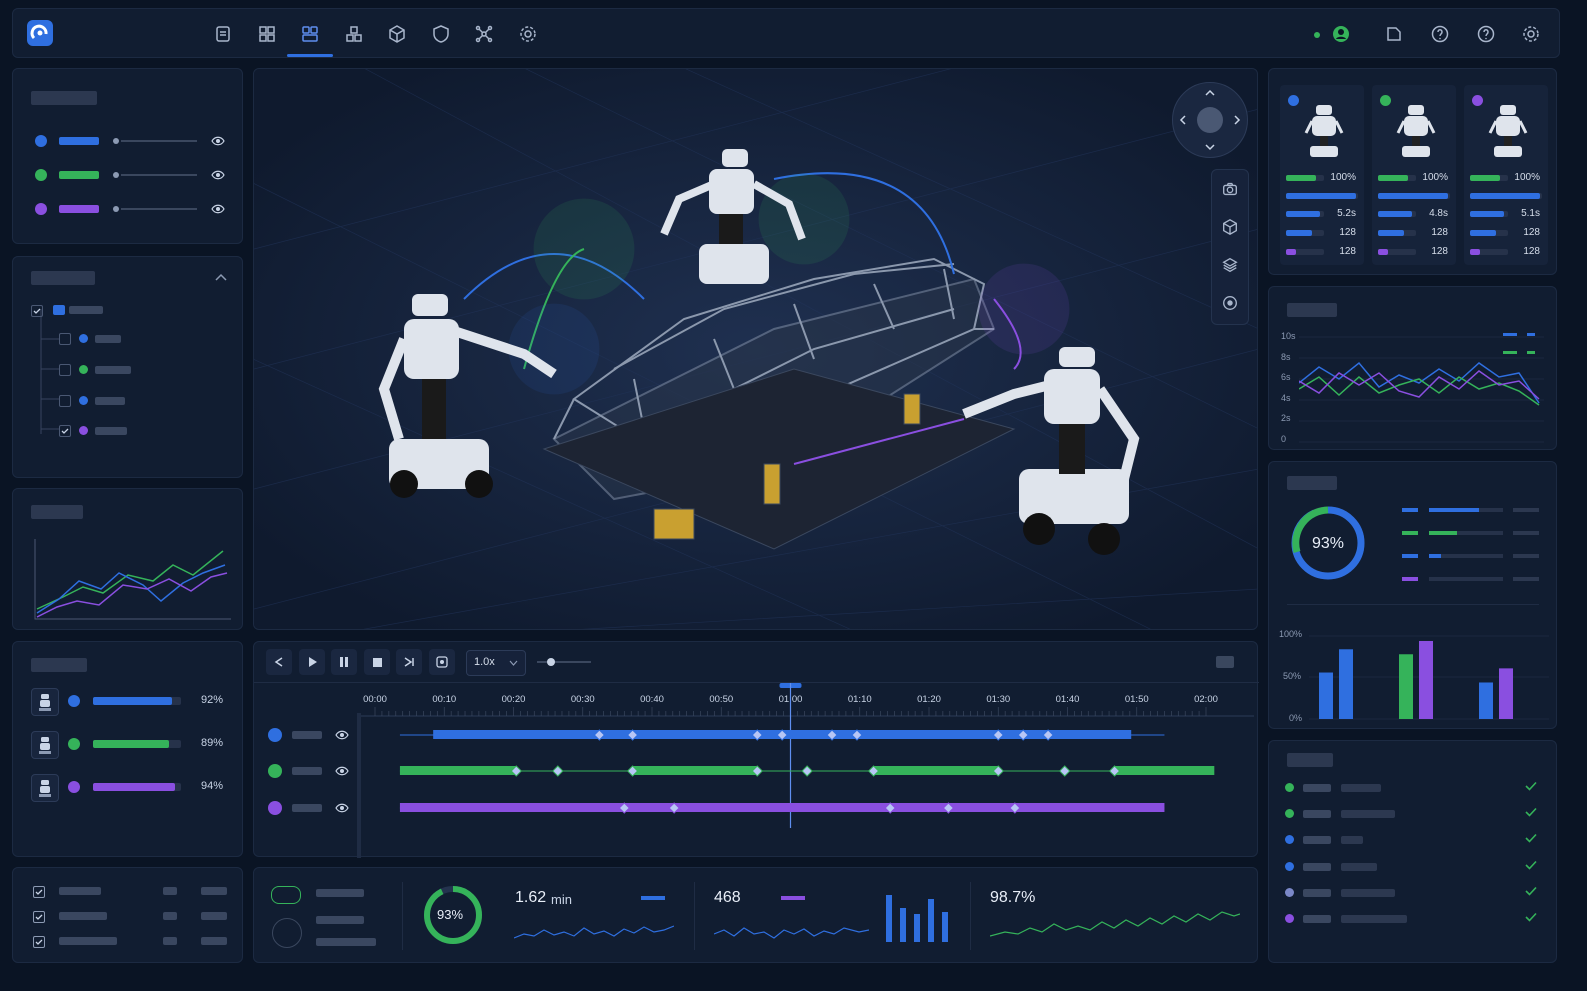 The height and width of the screenshot is (991, 1587). What do you see at coordinates (1368, 892) in the screenshot?
I see `task-detail` at bounding box center [1368, 892].